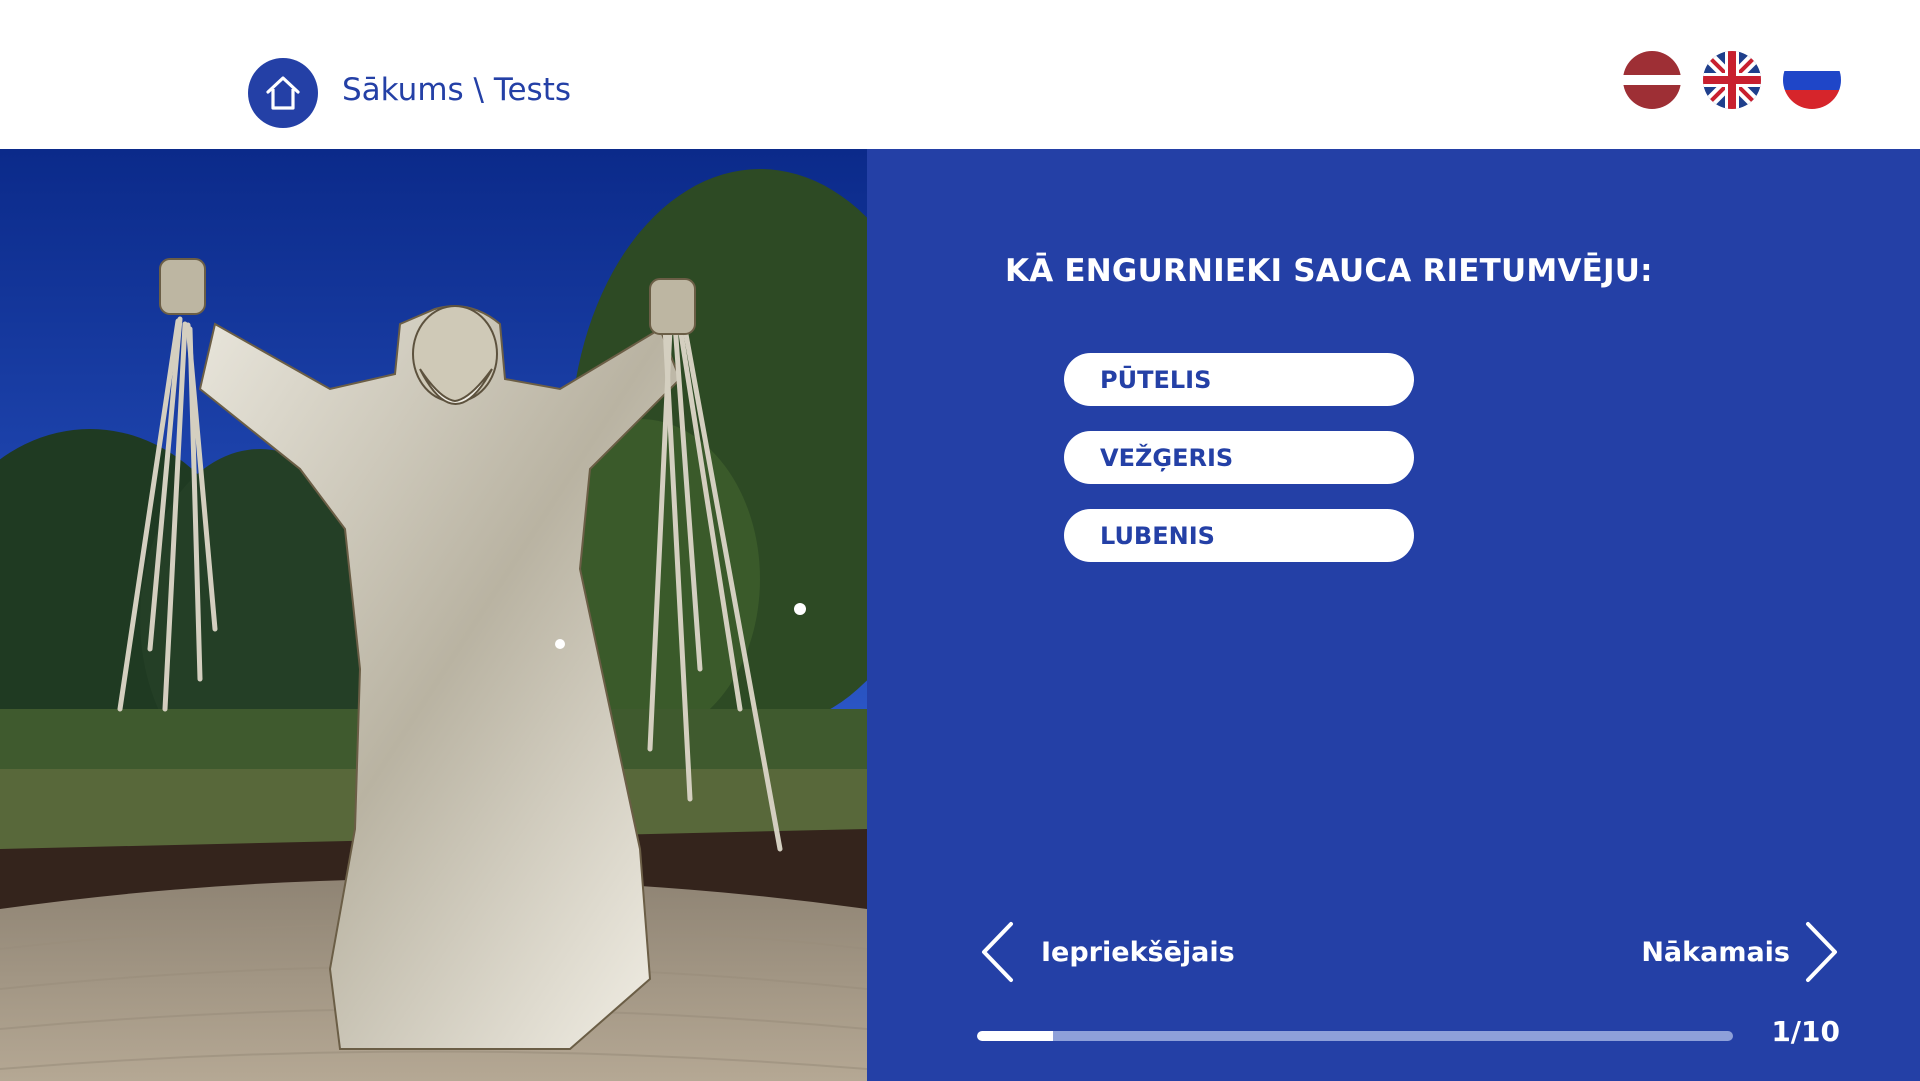 The height and width of the screenshot is (1081, 1920). Describe the element at coordinates (1329, 271) in the screenshot. I see `question-text: KĀ ENGURNIEKI SAUCA RIETUMVĒJU:` at that location.